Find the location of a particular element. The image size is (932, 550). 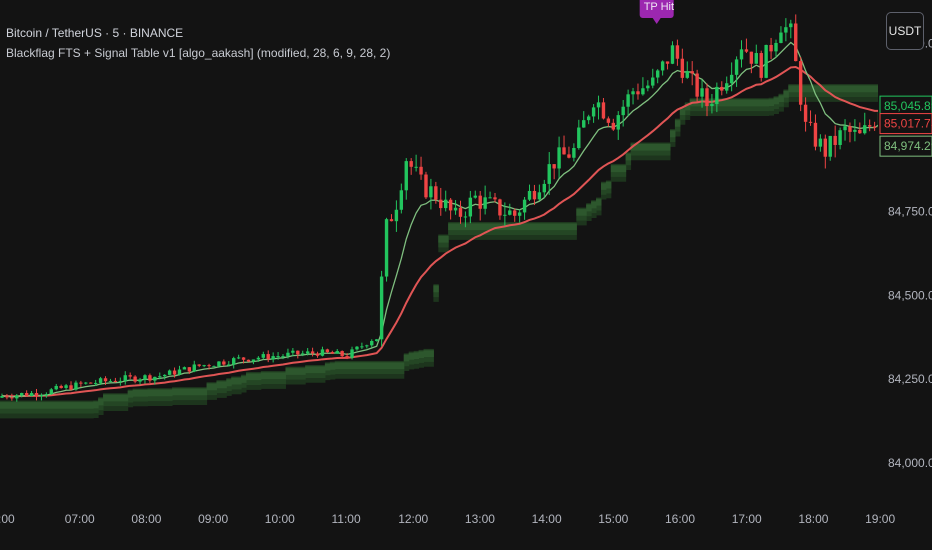

y-tick-label: 84,000.00 is located at coordinates (910, 463).